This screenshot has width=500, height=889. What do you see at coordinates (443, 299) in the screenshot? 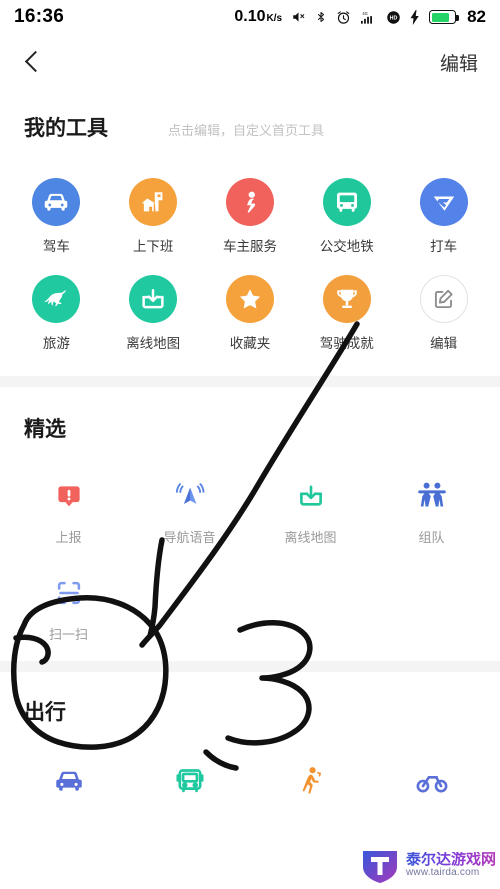
I see `edit-pencil-icon` at bounding box center [443, 299].